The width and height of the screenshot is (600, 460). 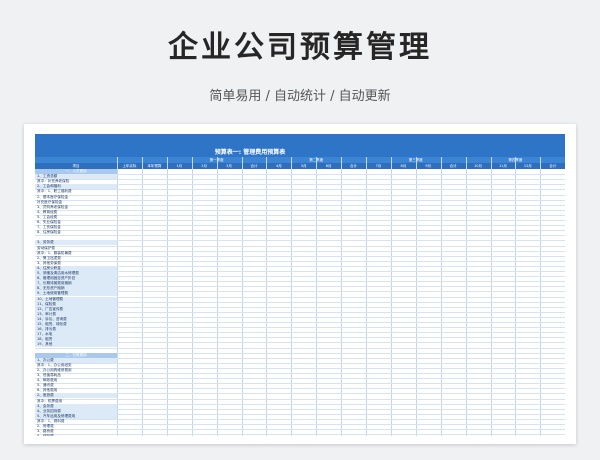 I want to click on column-header: 上年实际, so click(x=129, y=166).